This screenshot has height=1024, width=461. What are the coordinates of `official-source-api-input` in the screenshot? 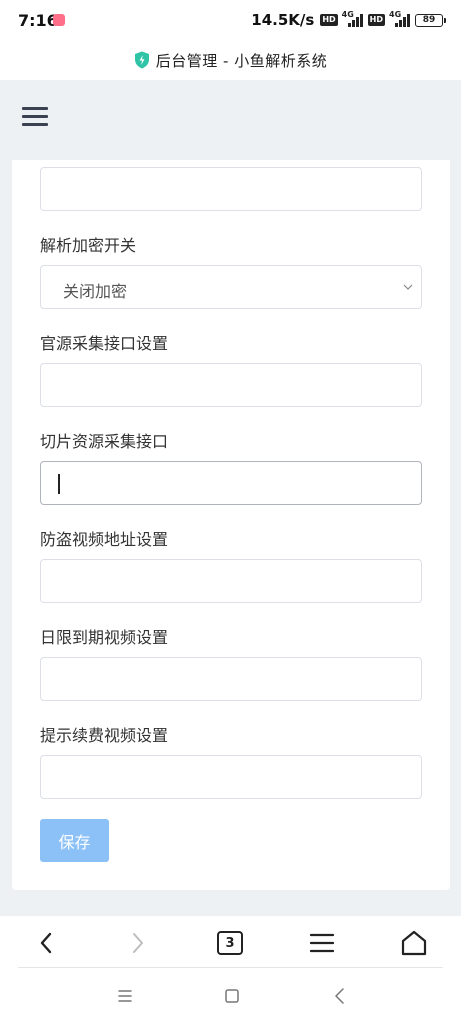 It's located at (231, 385).